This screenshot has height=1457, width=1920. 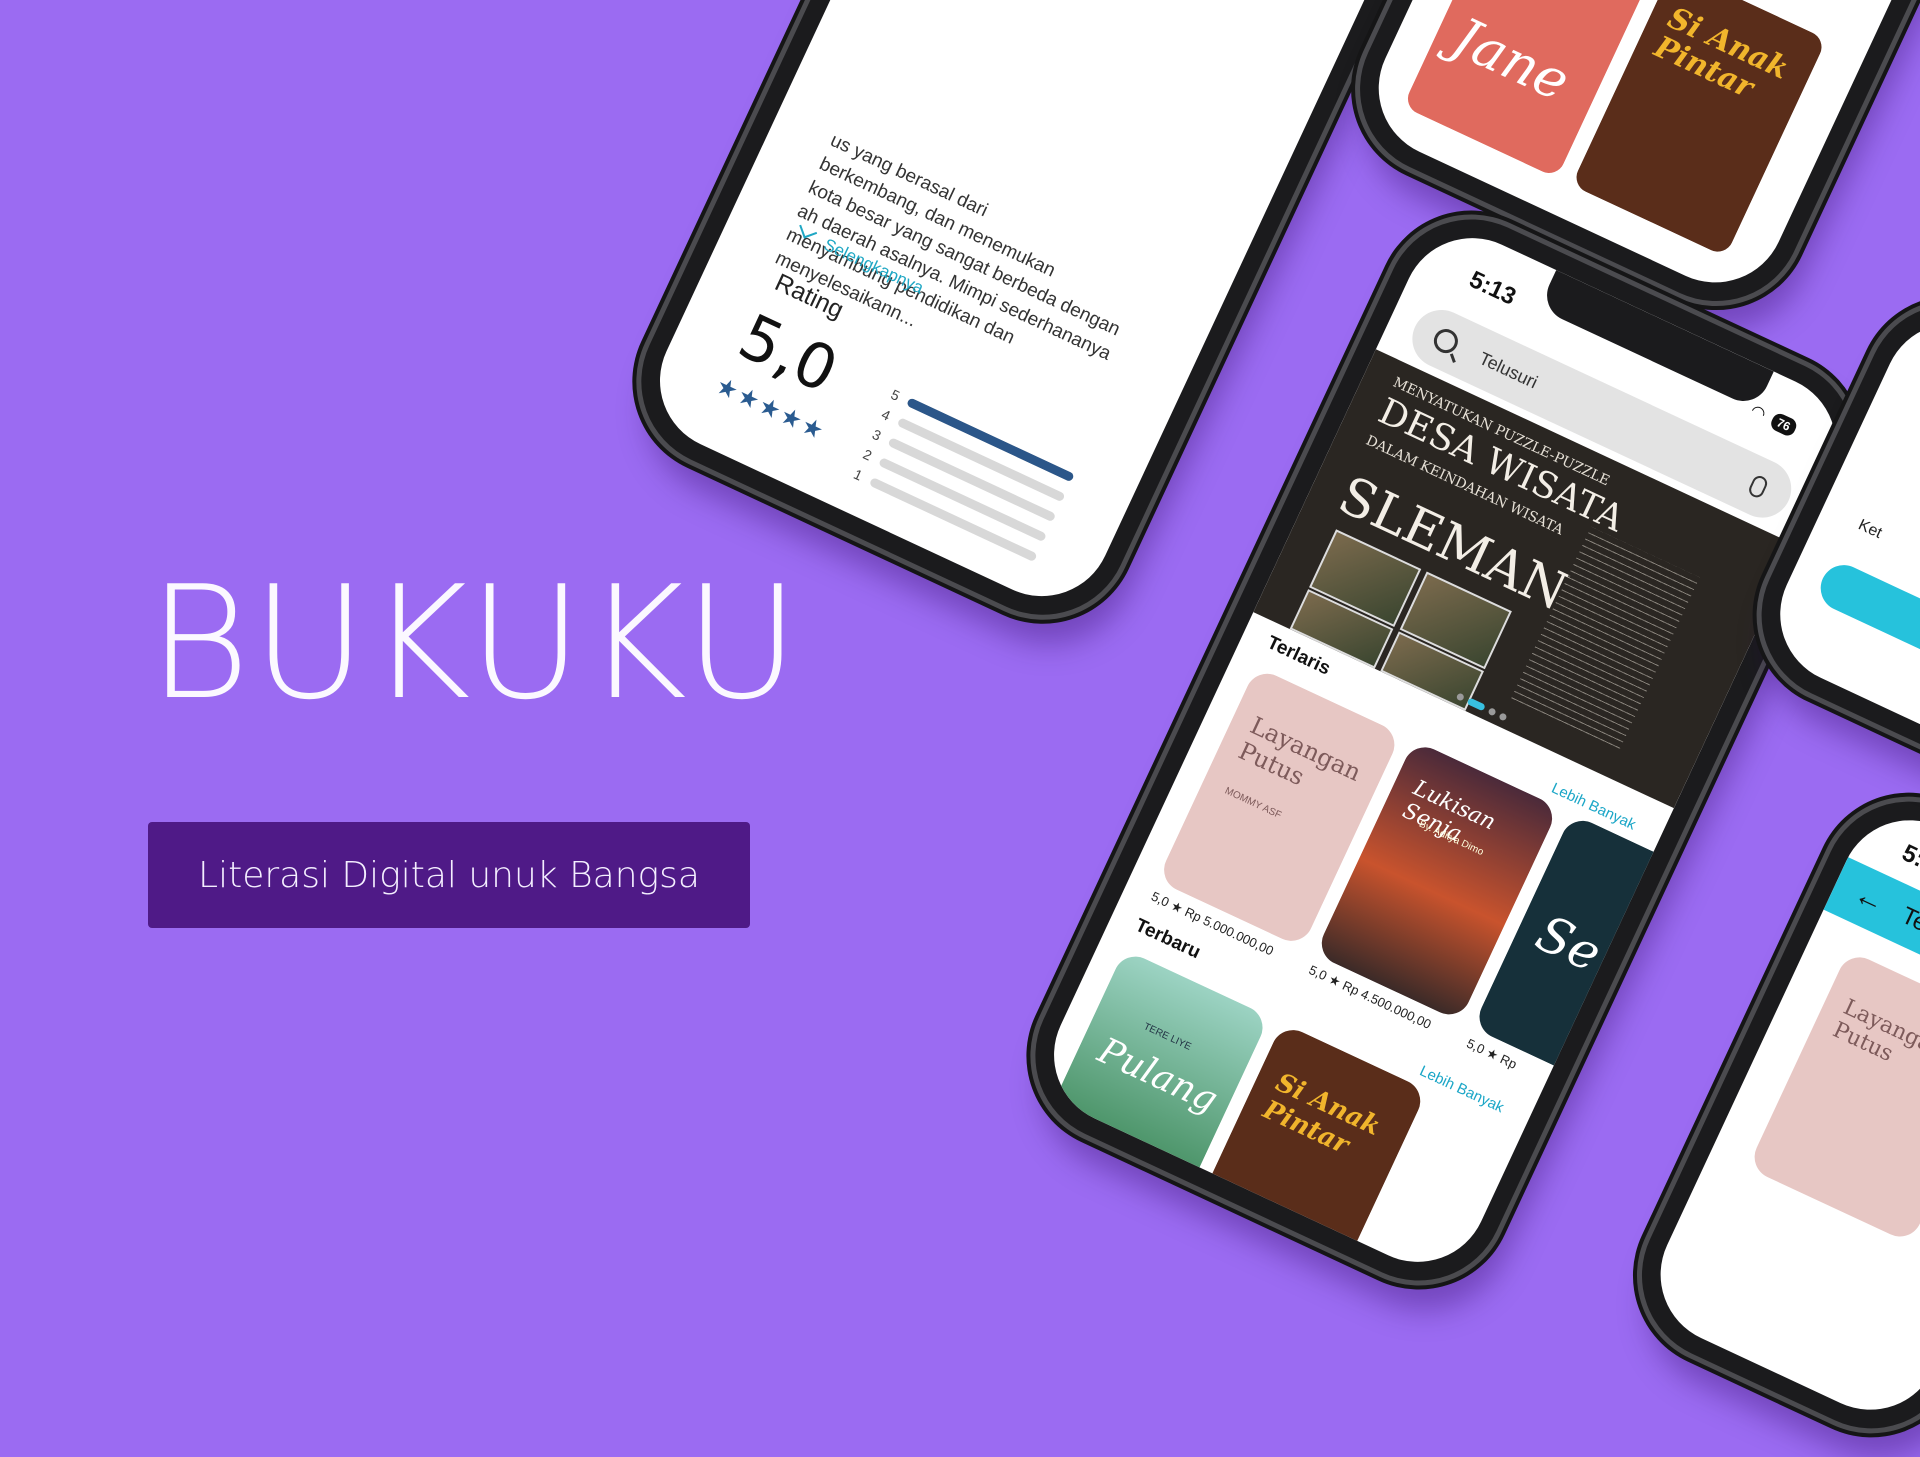 What do you see at coordinates (1783, 425) in the screenshot?
I see `battery-icon: 76` at bounding box center [1783, 425].